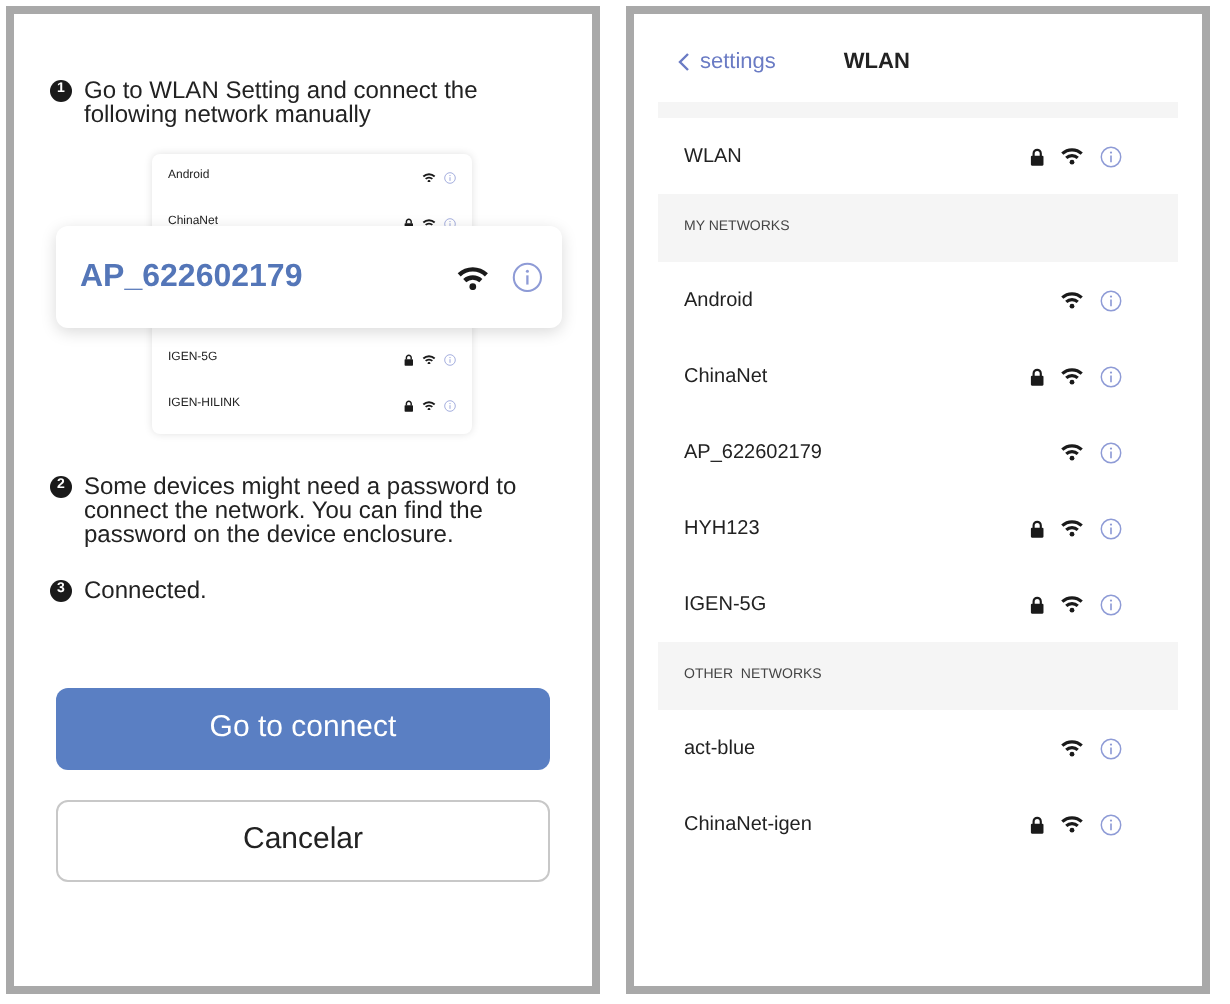 The image size is (1230, 1004). I want to click on cancel-button: Cancelar, so click(303, 841).